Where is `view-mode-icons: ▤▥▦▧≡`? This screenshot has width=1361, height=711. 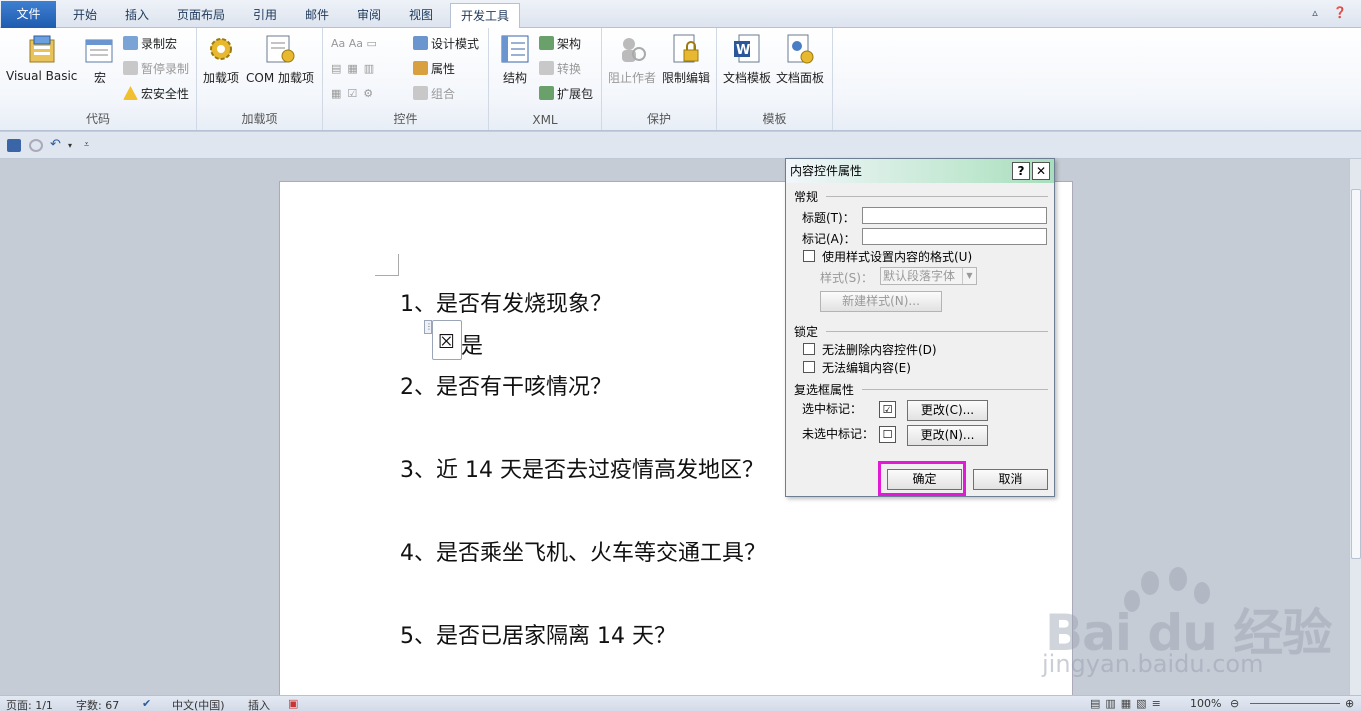 view-mode-icons: ▤▥▦▧≡ is located at coordinates (1128, 703).